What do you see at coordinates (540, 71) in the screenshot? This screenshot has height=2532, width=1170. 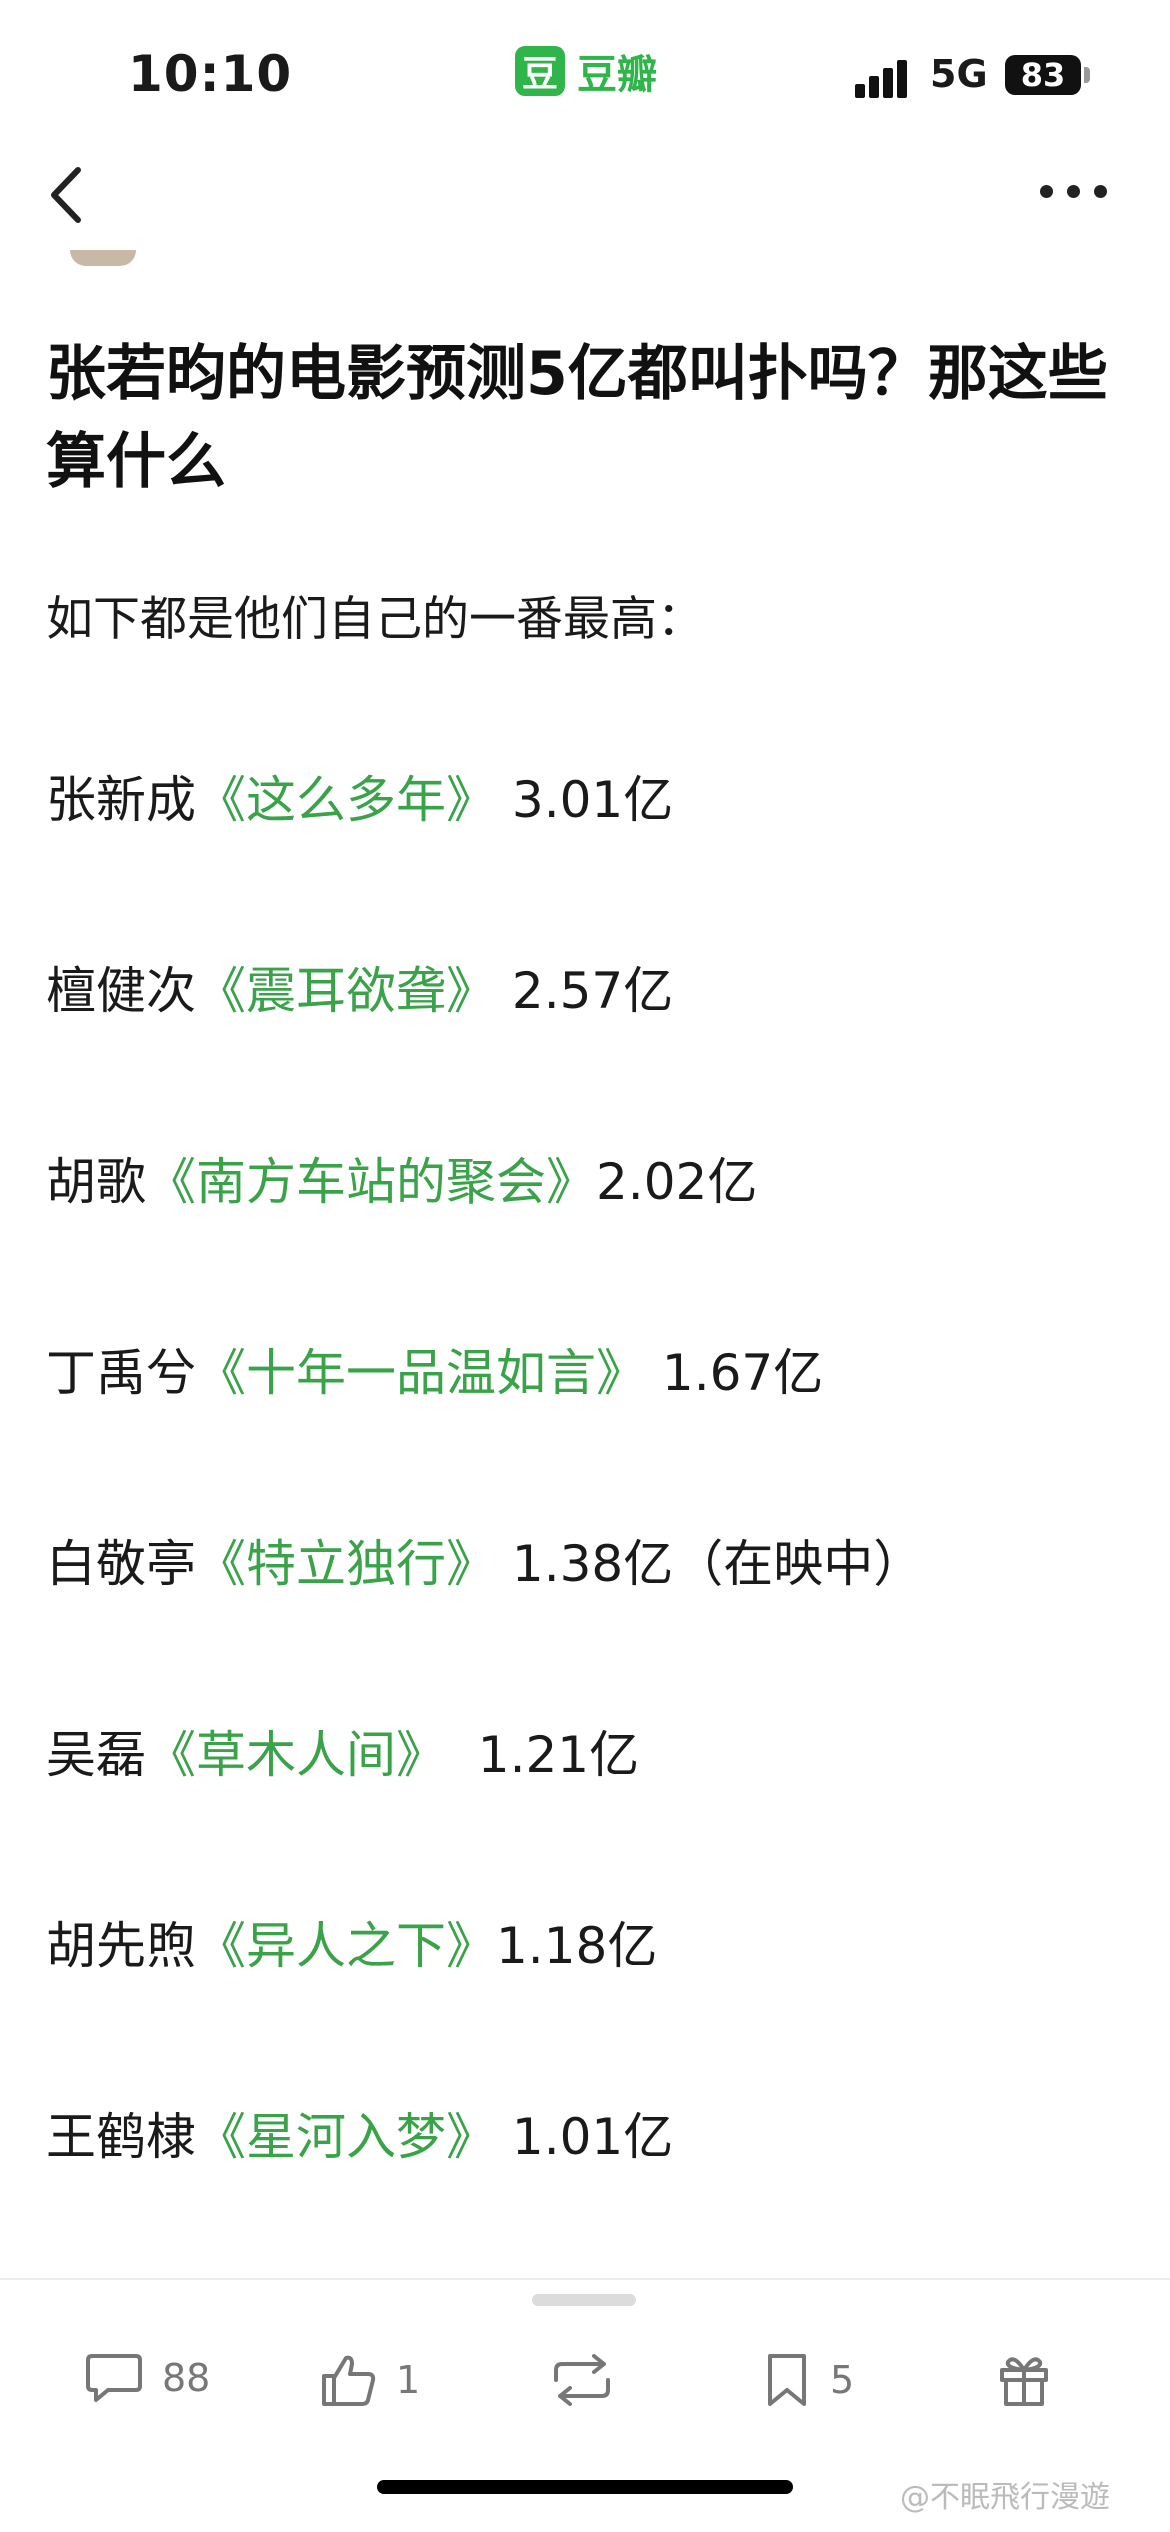 I see `douban-app-icon: 豆` at bounding box center [540, 71].